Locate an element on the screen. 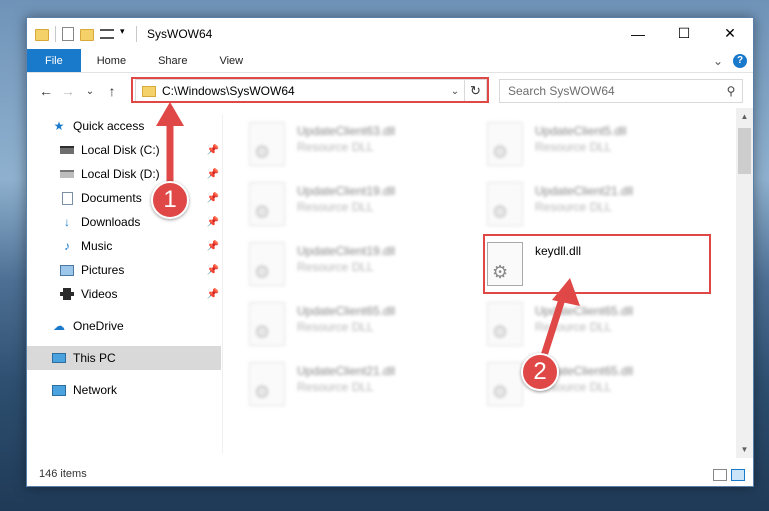 The height and width of the screenshot is (511, 769). sidebar-item-label: This PC is located at coordinates (94, 358).